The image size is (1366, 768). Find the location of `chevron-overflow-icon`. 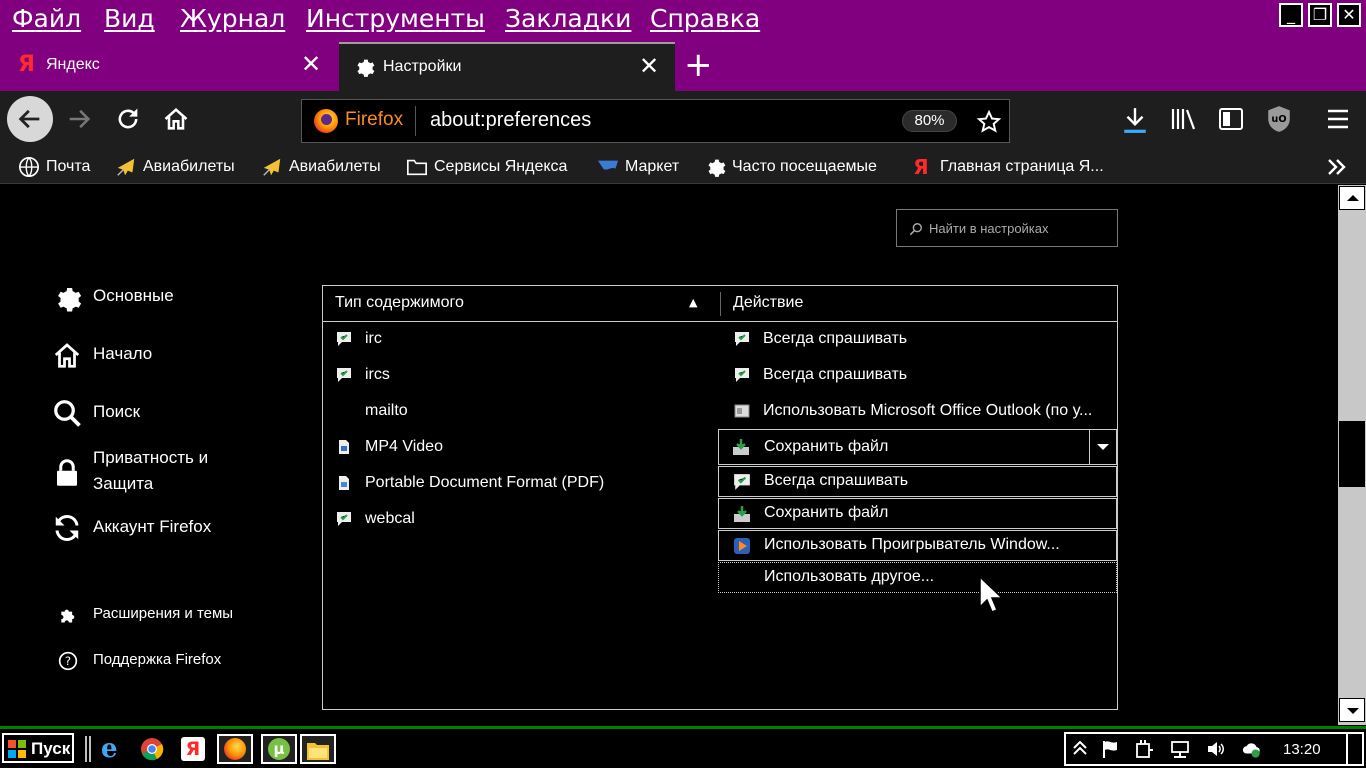

chevron-overflow-icon is located at coordinates (1337, 167).